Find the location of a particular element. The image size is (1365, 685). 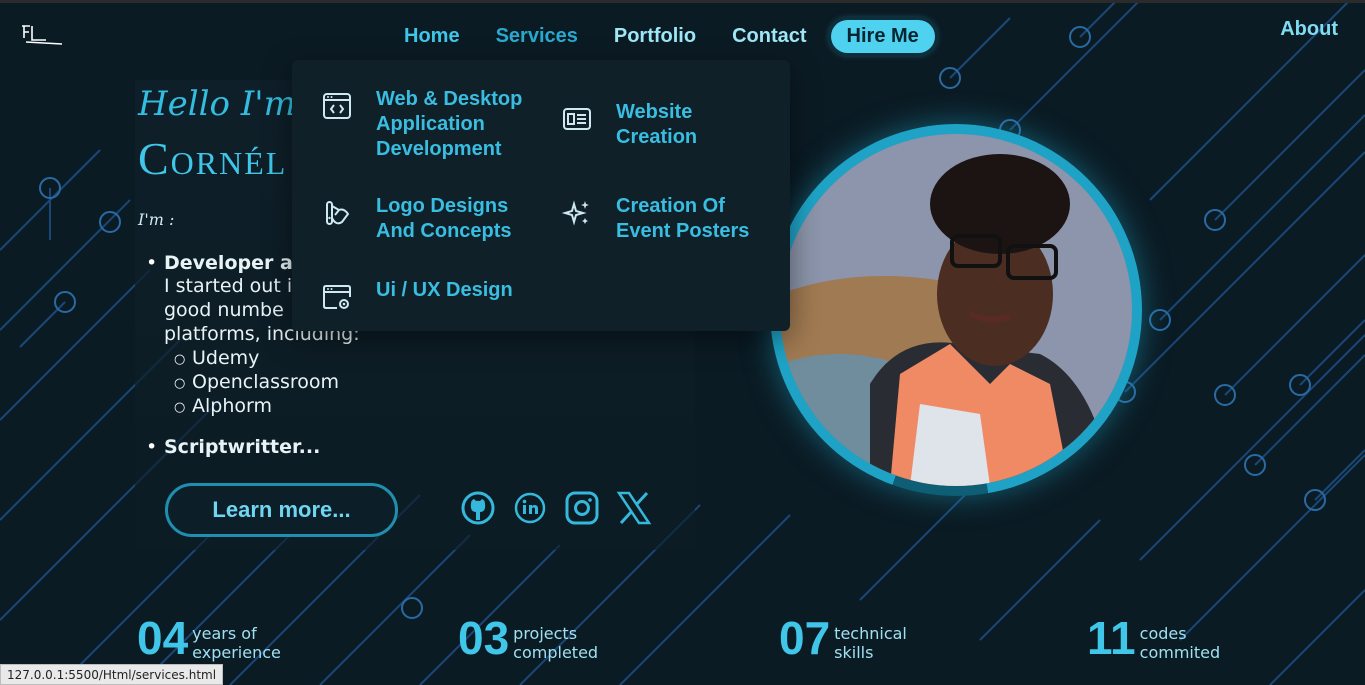

service-event-posters: Creation Of Event Posters is located at coordinates (655, 219).